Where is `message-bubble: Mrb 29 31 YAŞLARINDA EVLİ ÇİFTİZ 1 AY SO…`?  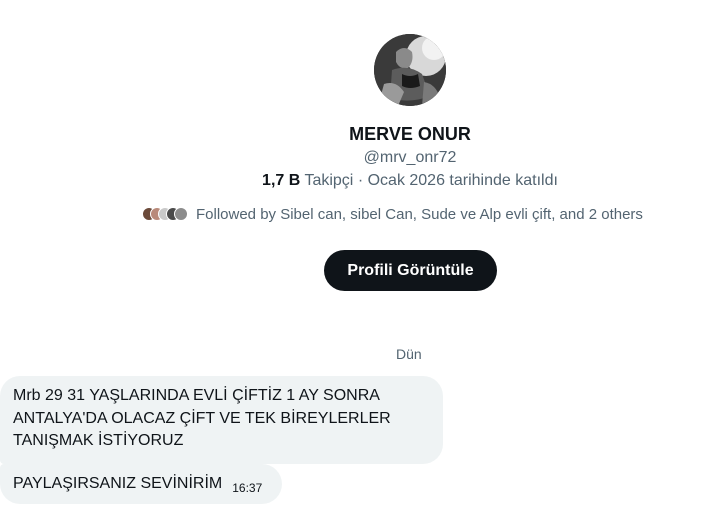 message-bubble: Mrb 29 31 YAŞLARINDA EVLİ ÇİFTİZ 1 AY SO… is located at coordinates (221, 420).